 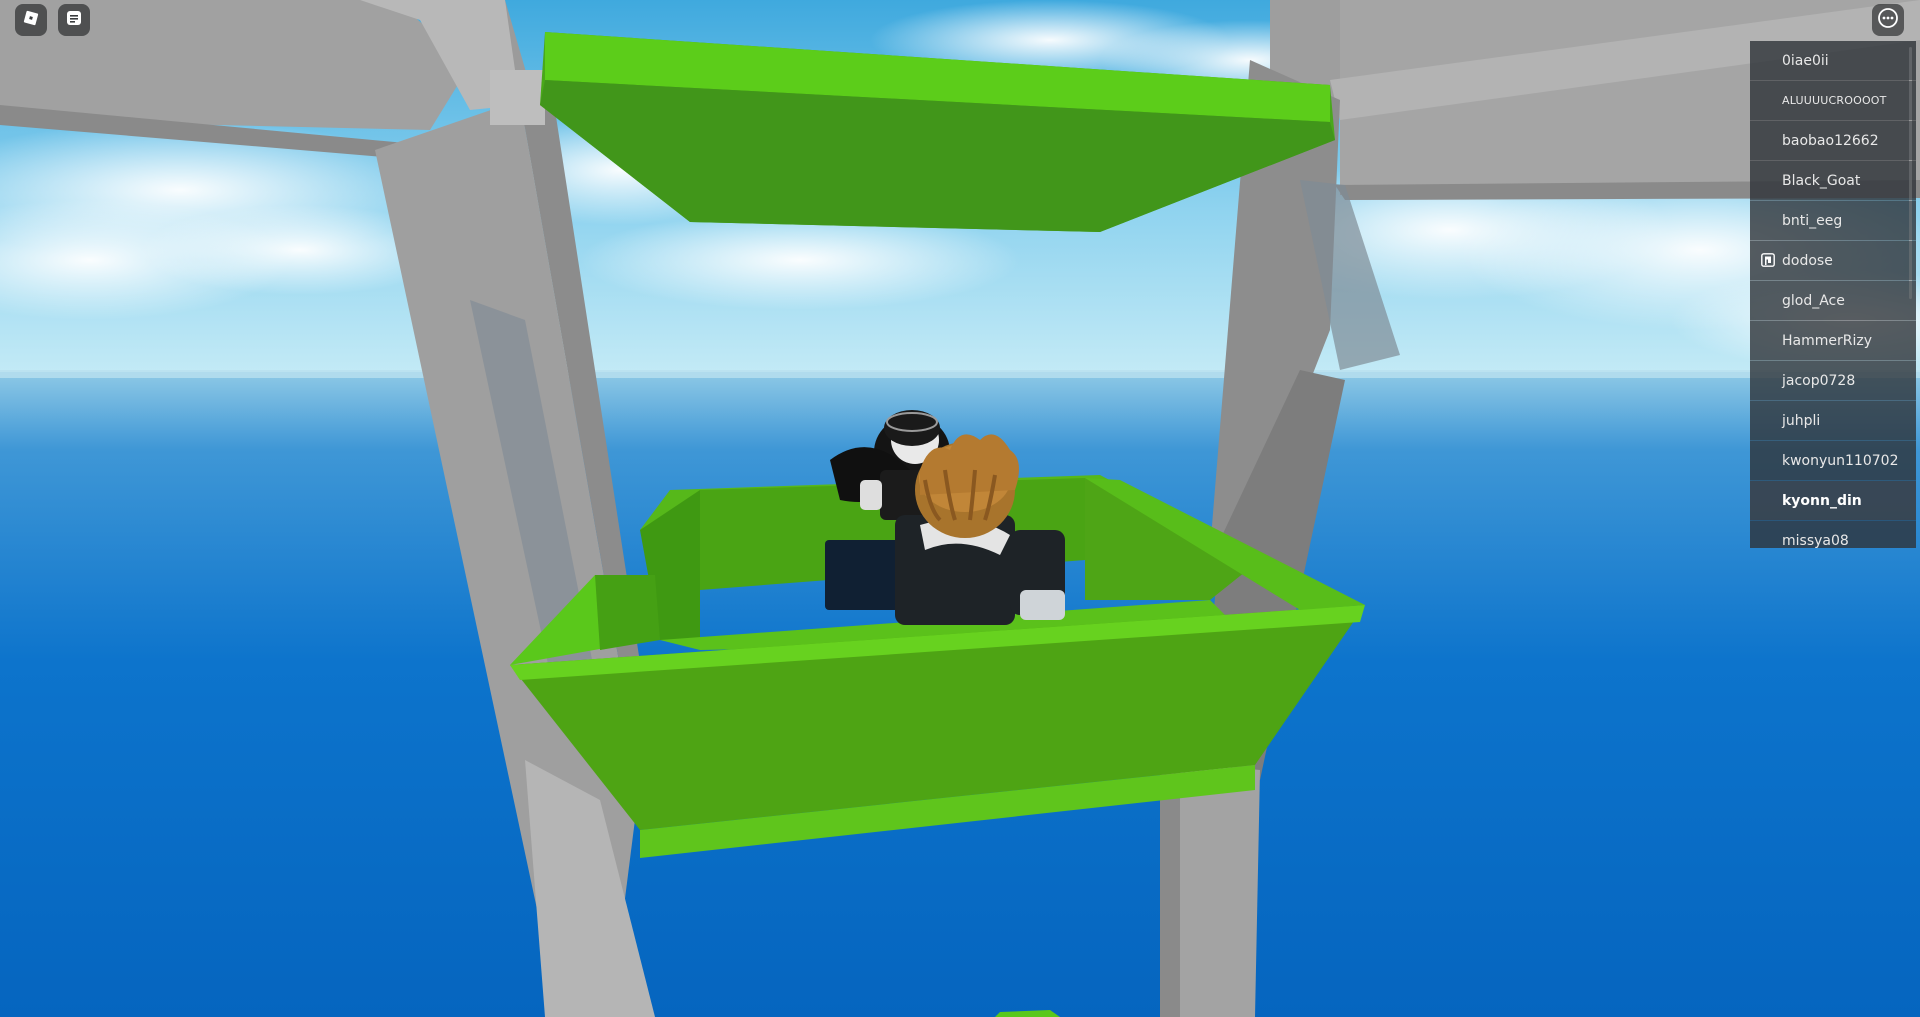 I want to click on player-name: baobao12662, so click(x=1830, y=140).